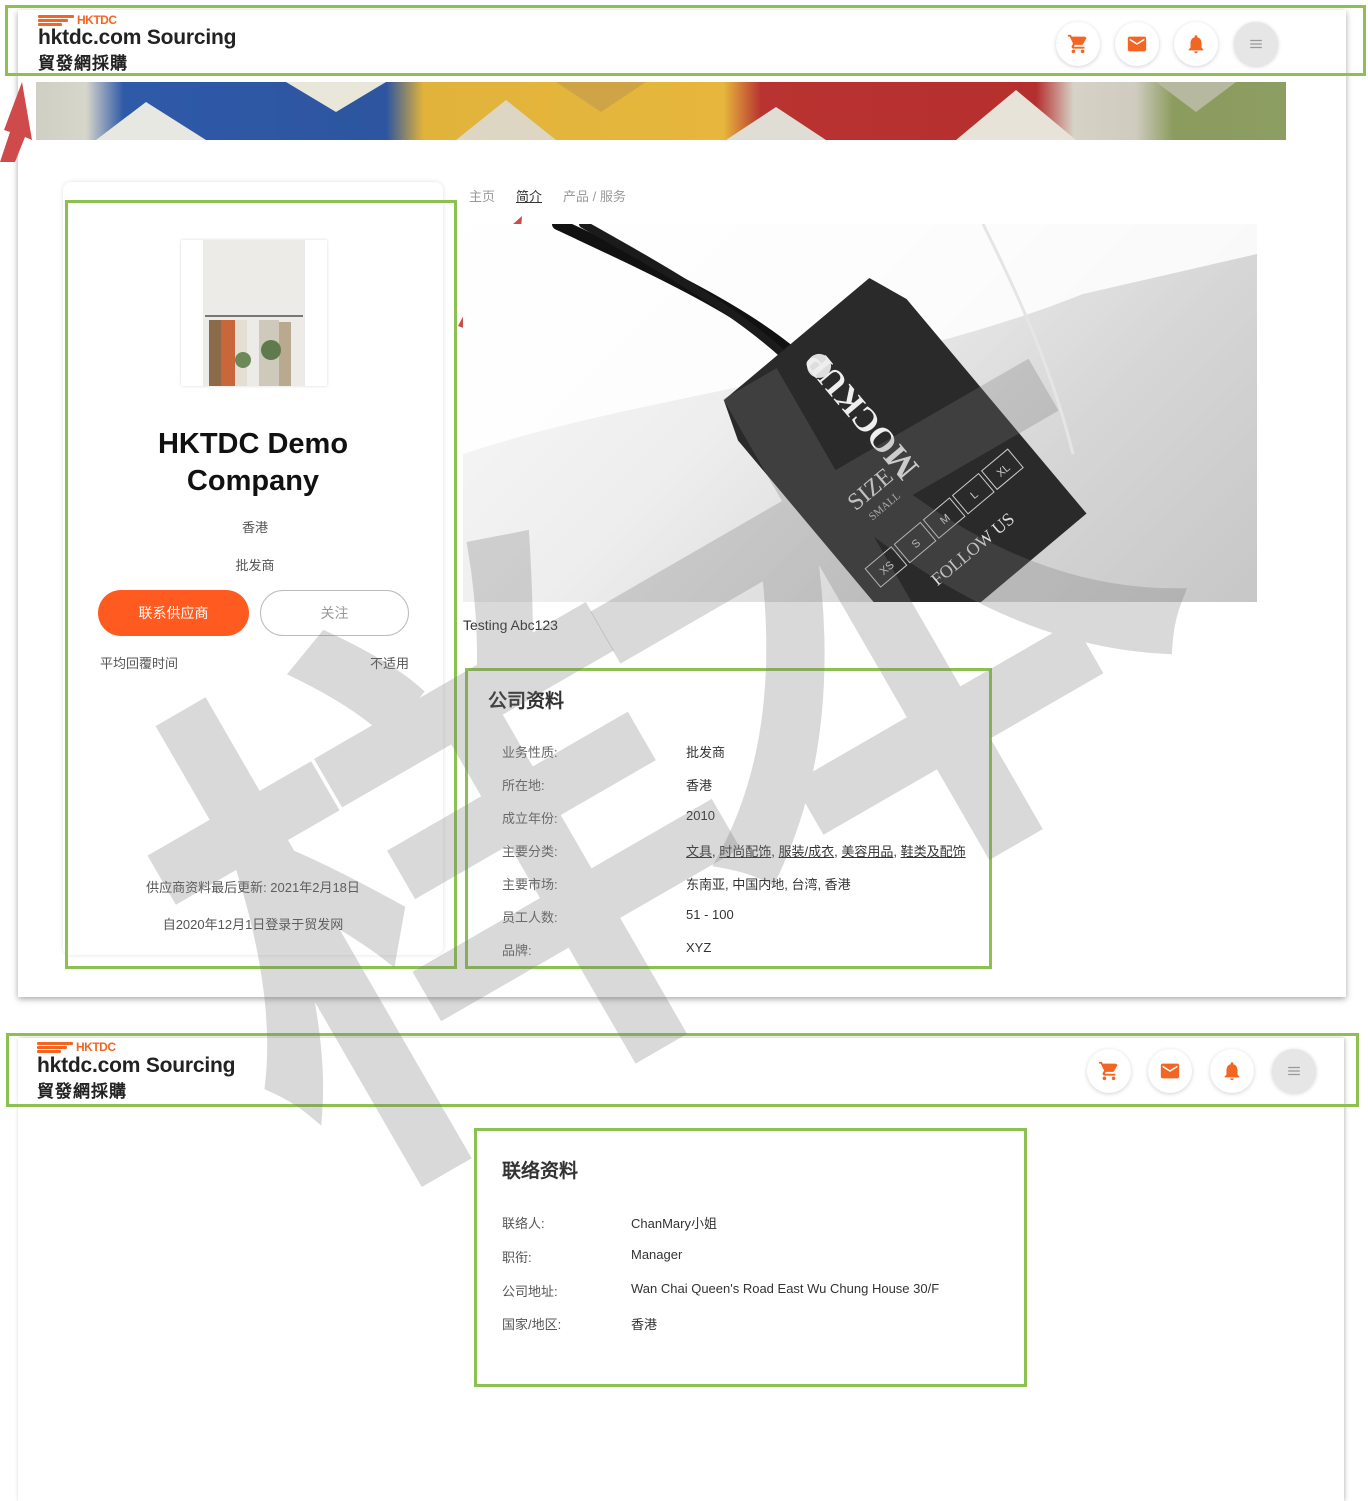  Describe the element at coordinates (482, 195) in the screenshot. I see `tab-home: 主页` at that location.